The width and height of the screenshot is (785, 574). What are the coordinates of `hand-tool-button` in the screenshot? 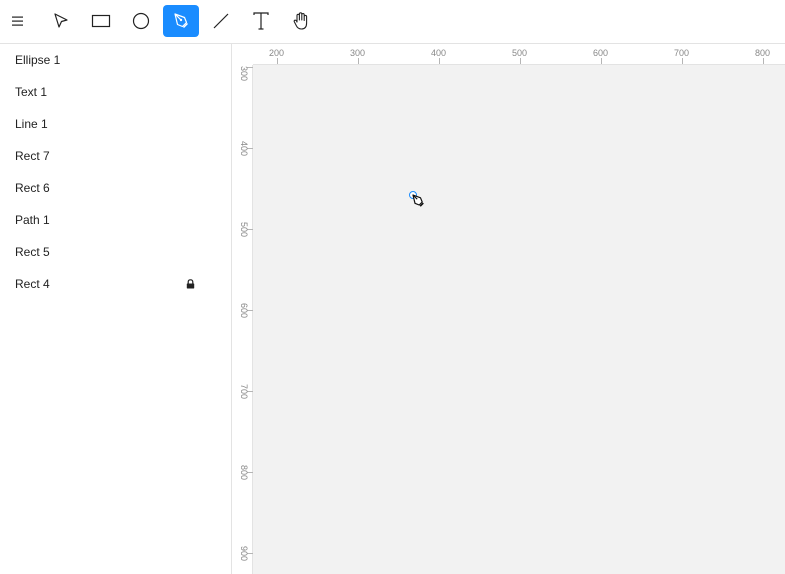 It's located at (301, 21).